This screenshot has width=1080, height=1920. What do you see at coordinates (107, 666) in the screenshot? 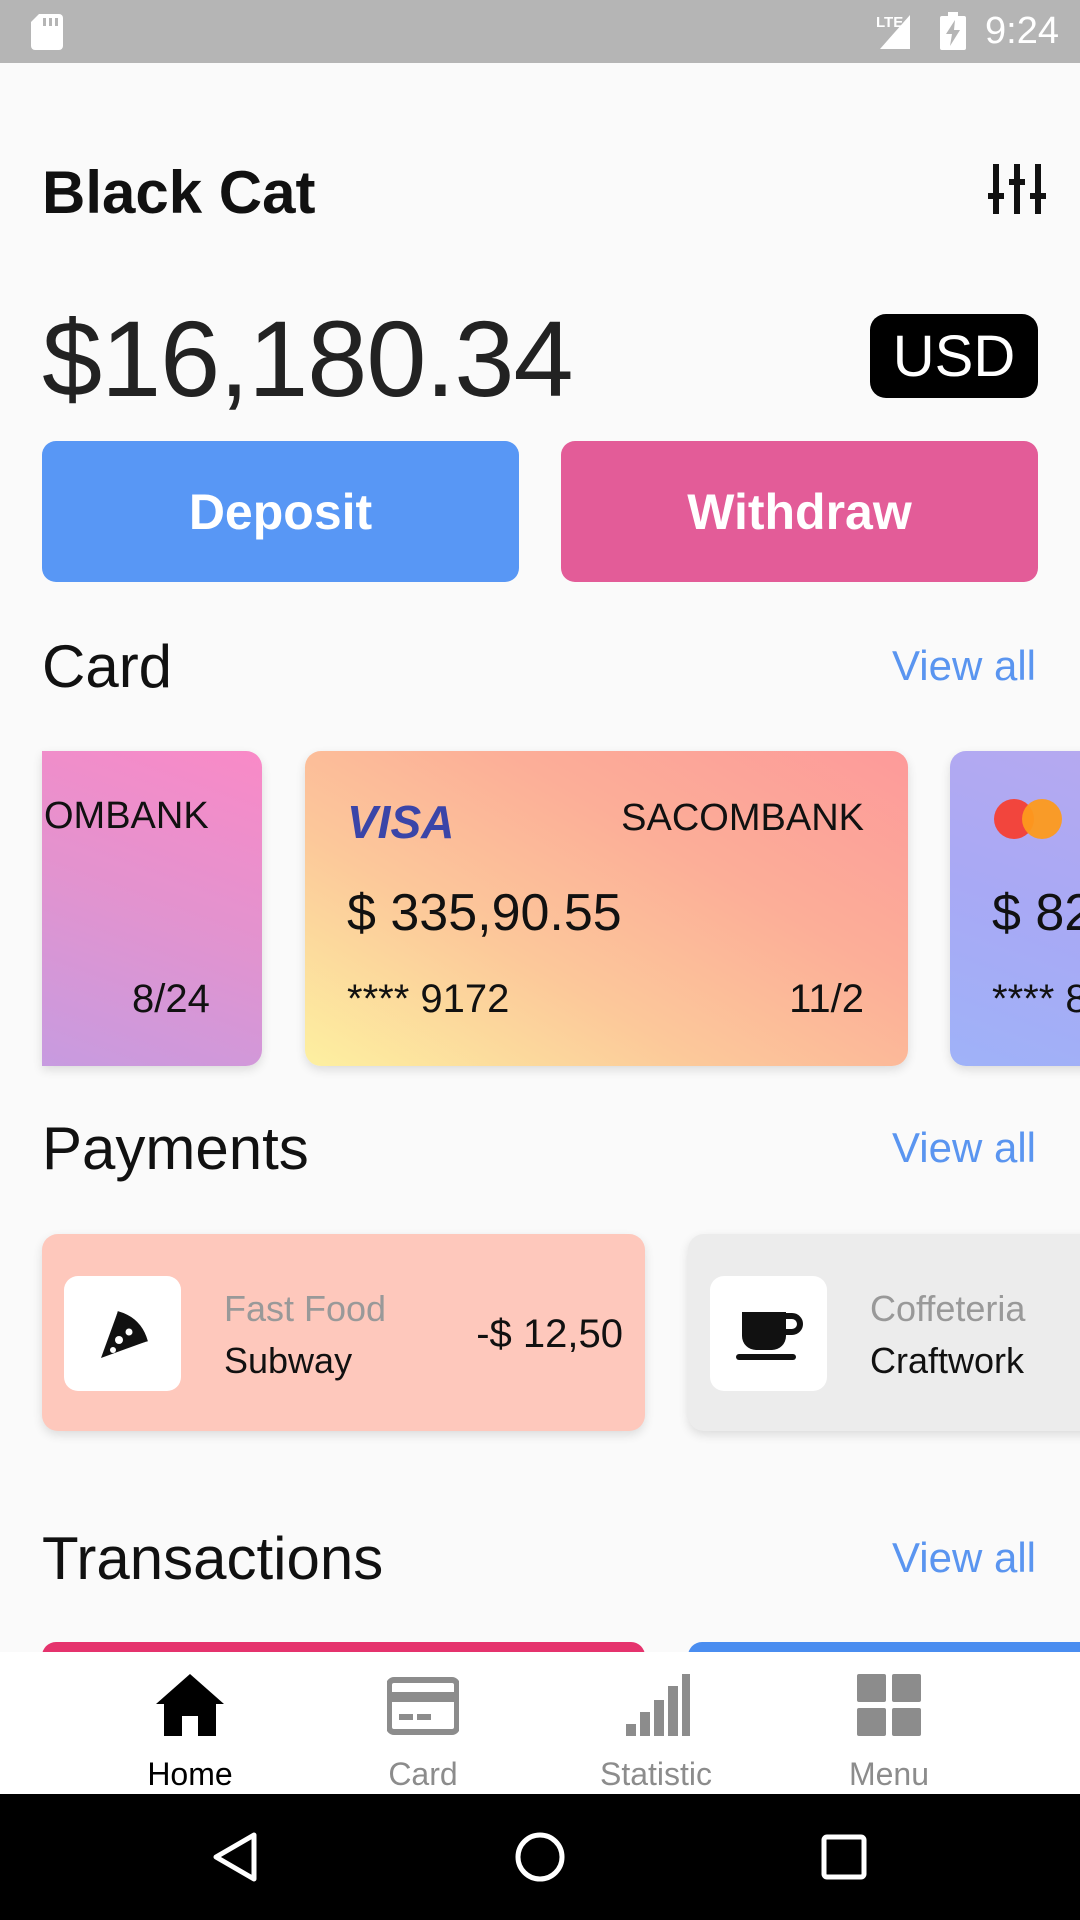
I see `card-section-title: Card` at bounding box center [107, 666].